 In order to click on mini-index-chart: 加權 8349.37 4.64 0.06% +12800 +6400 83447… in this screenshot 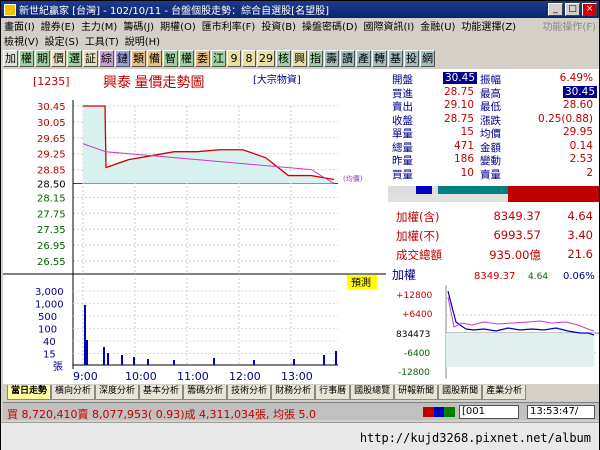, I will do `click(493, 325)`.